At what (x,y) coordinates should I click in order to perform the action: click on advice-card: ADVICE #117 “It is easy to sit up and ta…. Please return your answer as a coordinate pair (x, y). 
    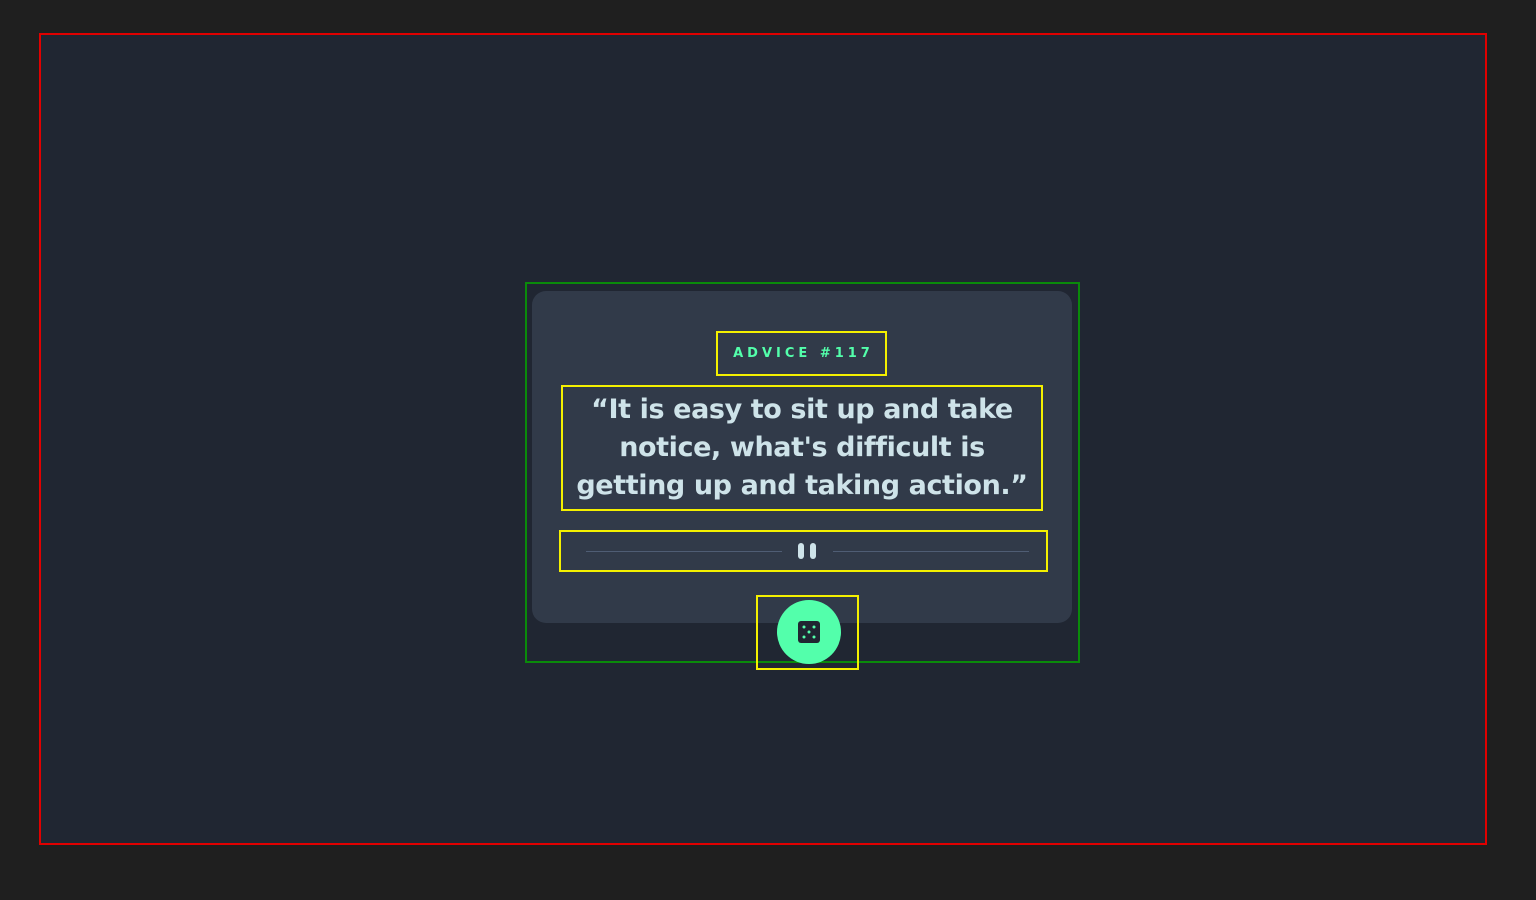
    Looking at the image, I should click on (802, 480).